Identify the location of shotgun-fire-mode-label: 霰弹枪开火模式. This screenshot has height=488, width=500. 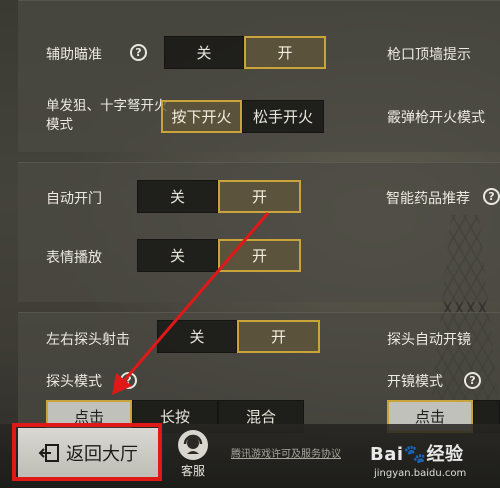
(436, 118).